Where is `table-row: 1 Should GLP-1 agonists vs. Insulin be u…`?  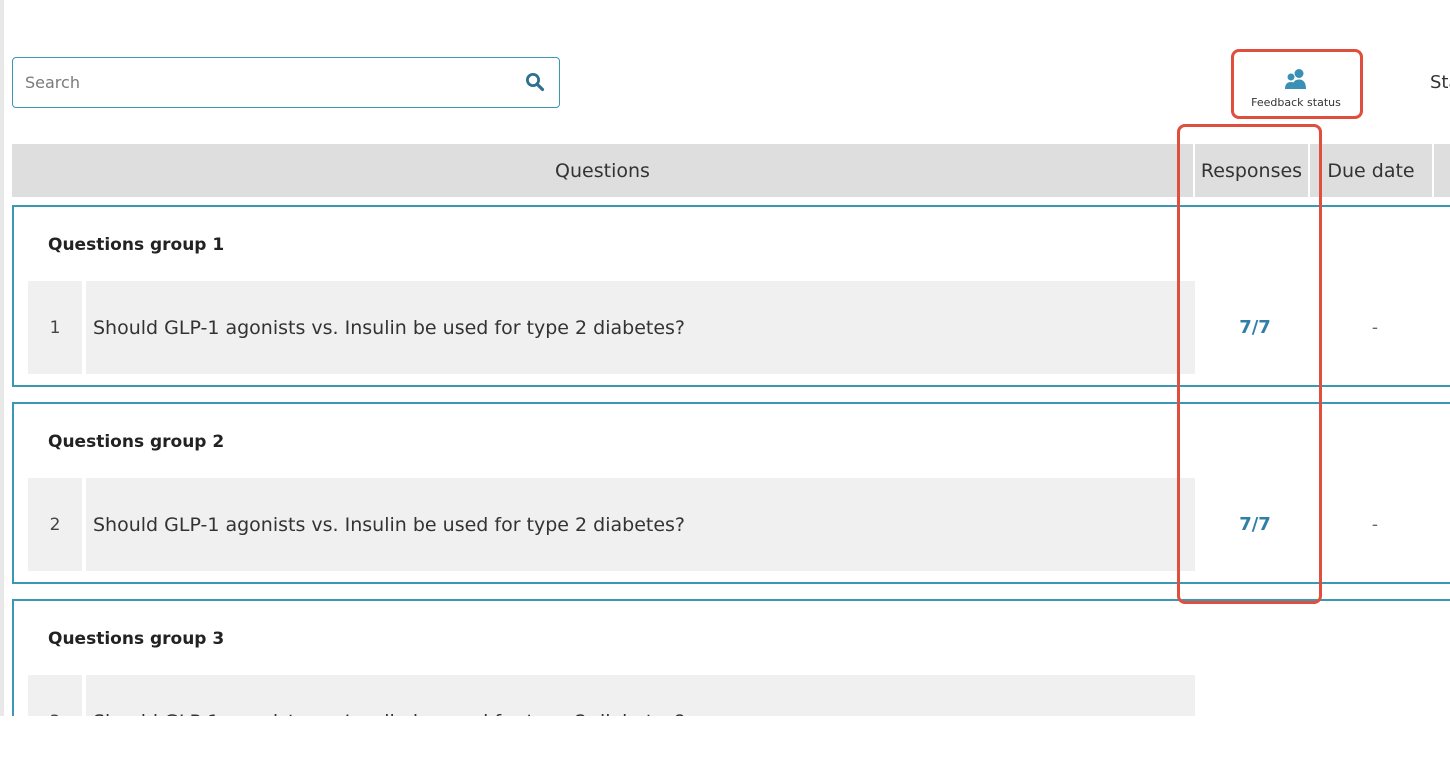
table-row: 1 Should GLP-1 agonists vs. Insulin be u… is located at coordinates (739, 327).